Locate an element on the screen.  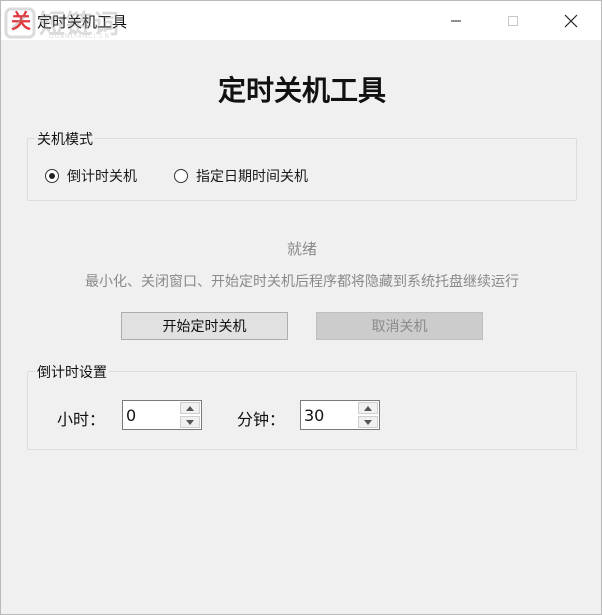
minutes-spinbox is located at coordinates (340, 415).